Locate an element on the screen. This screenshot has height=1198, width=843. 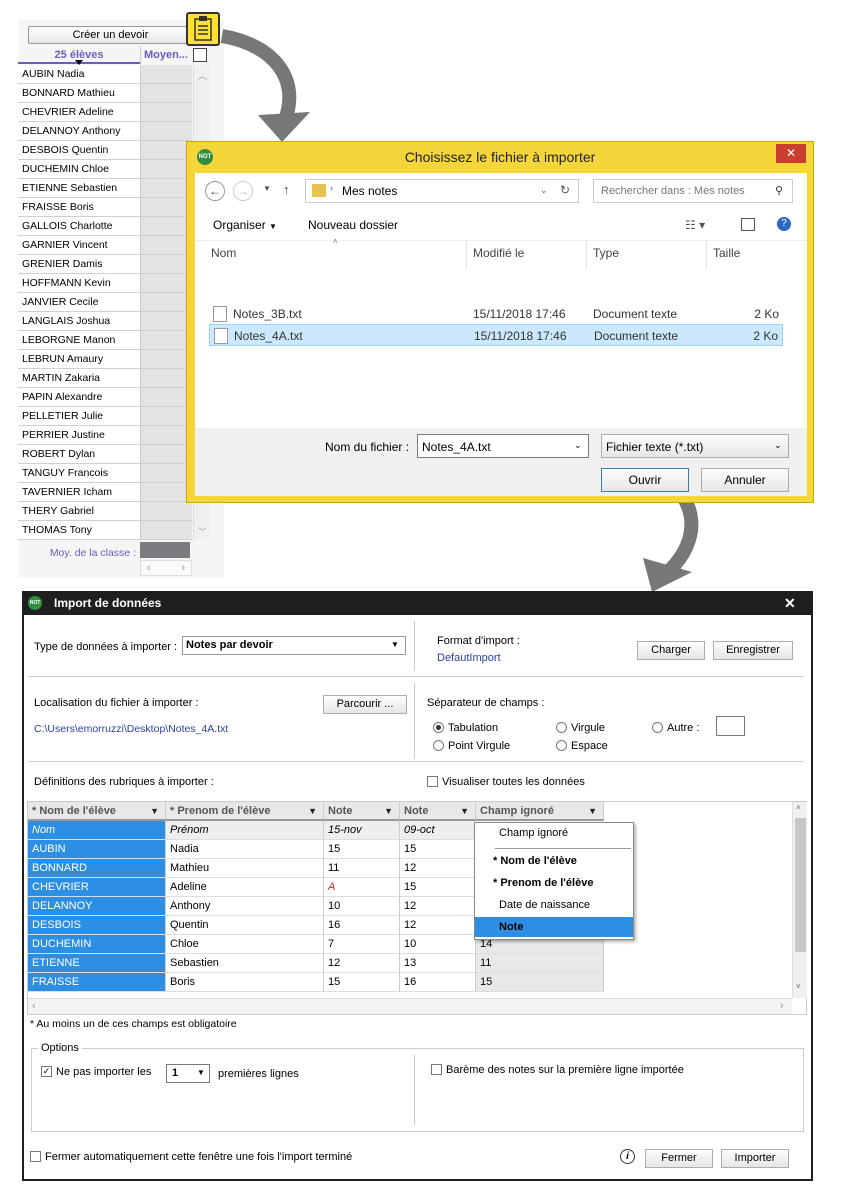
grid-cell: ETIENNE is located at coordinates (97, 963).